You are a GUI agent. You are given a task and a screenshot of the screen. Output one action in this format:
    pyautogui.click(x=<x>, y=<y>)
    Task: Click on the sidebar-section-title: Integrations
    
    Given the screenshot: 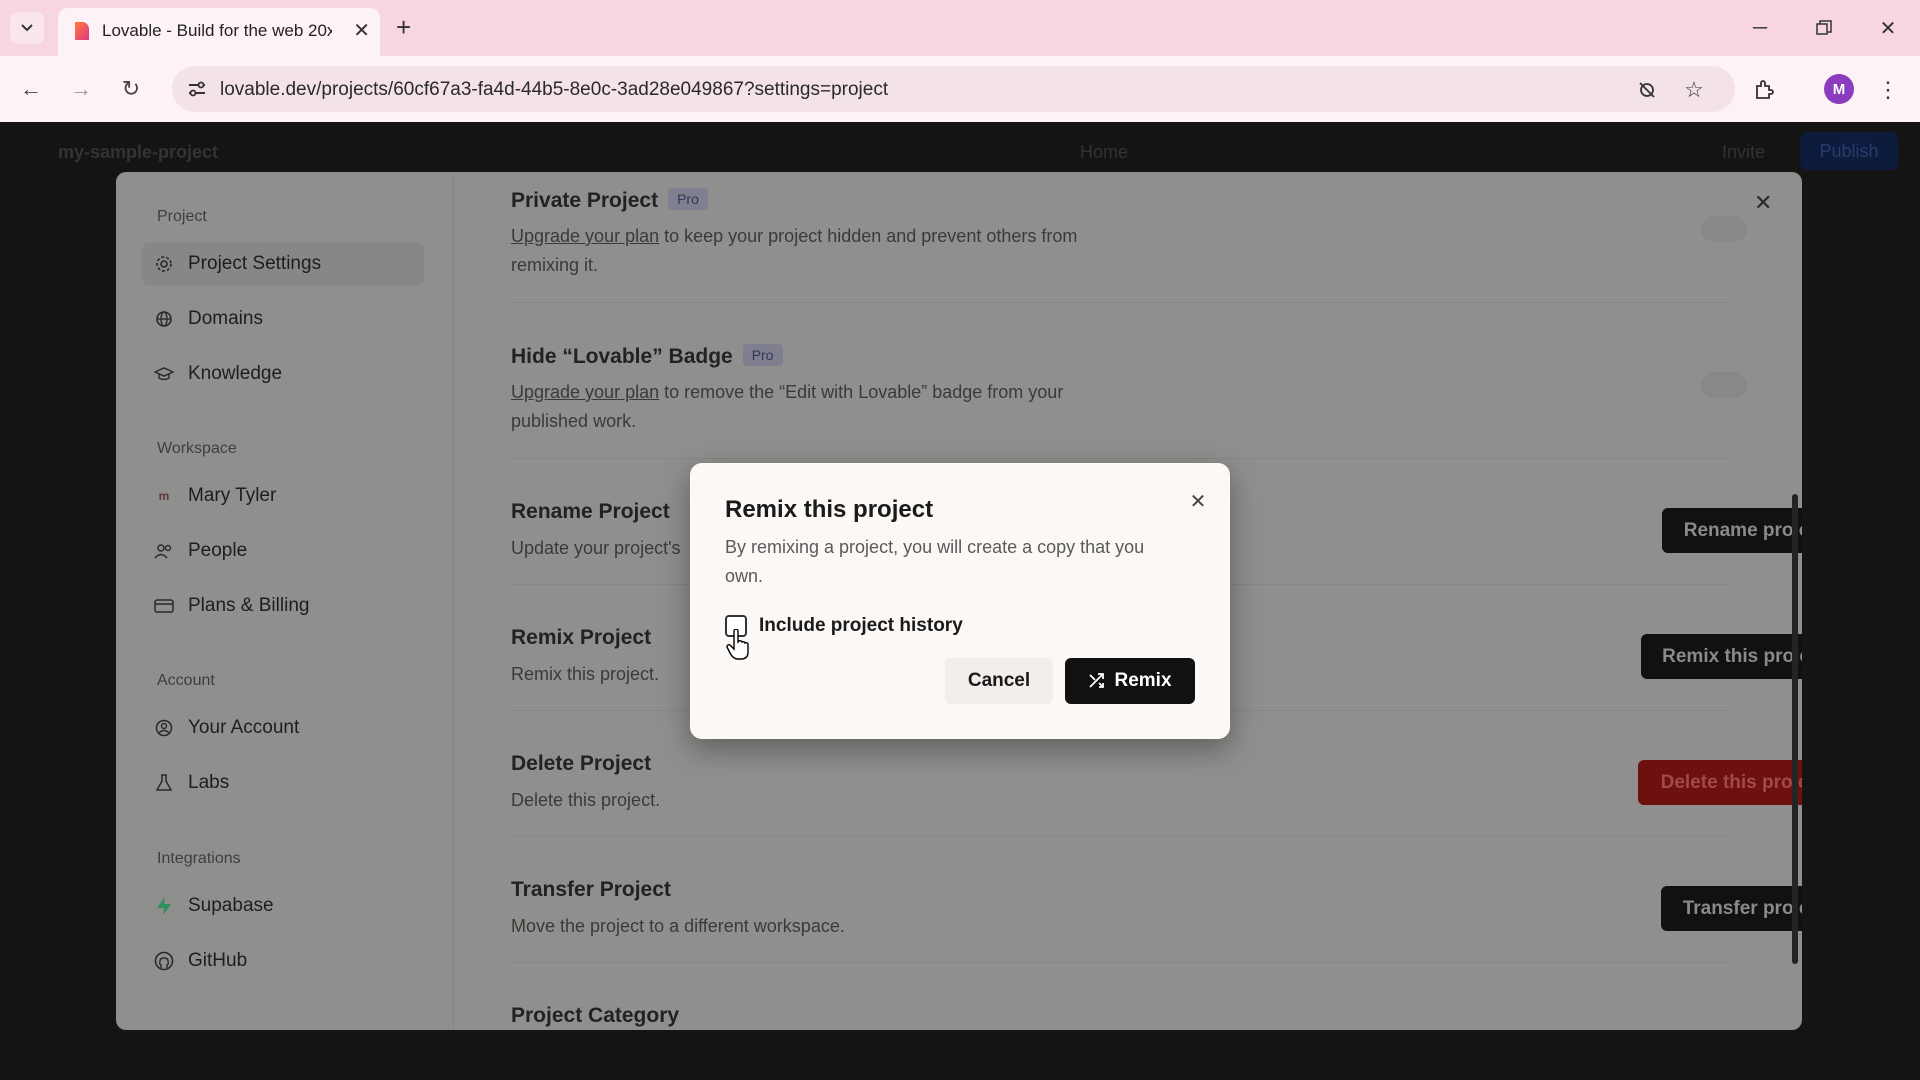 What is the action you would take?
    pyautogui.click(x=199, y=858)
    